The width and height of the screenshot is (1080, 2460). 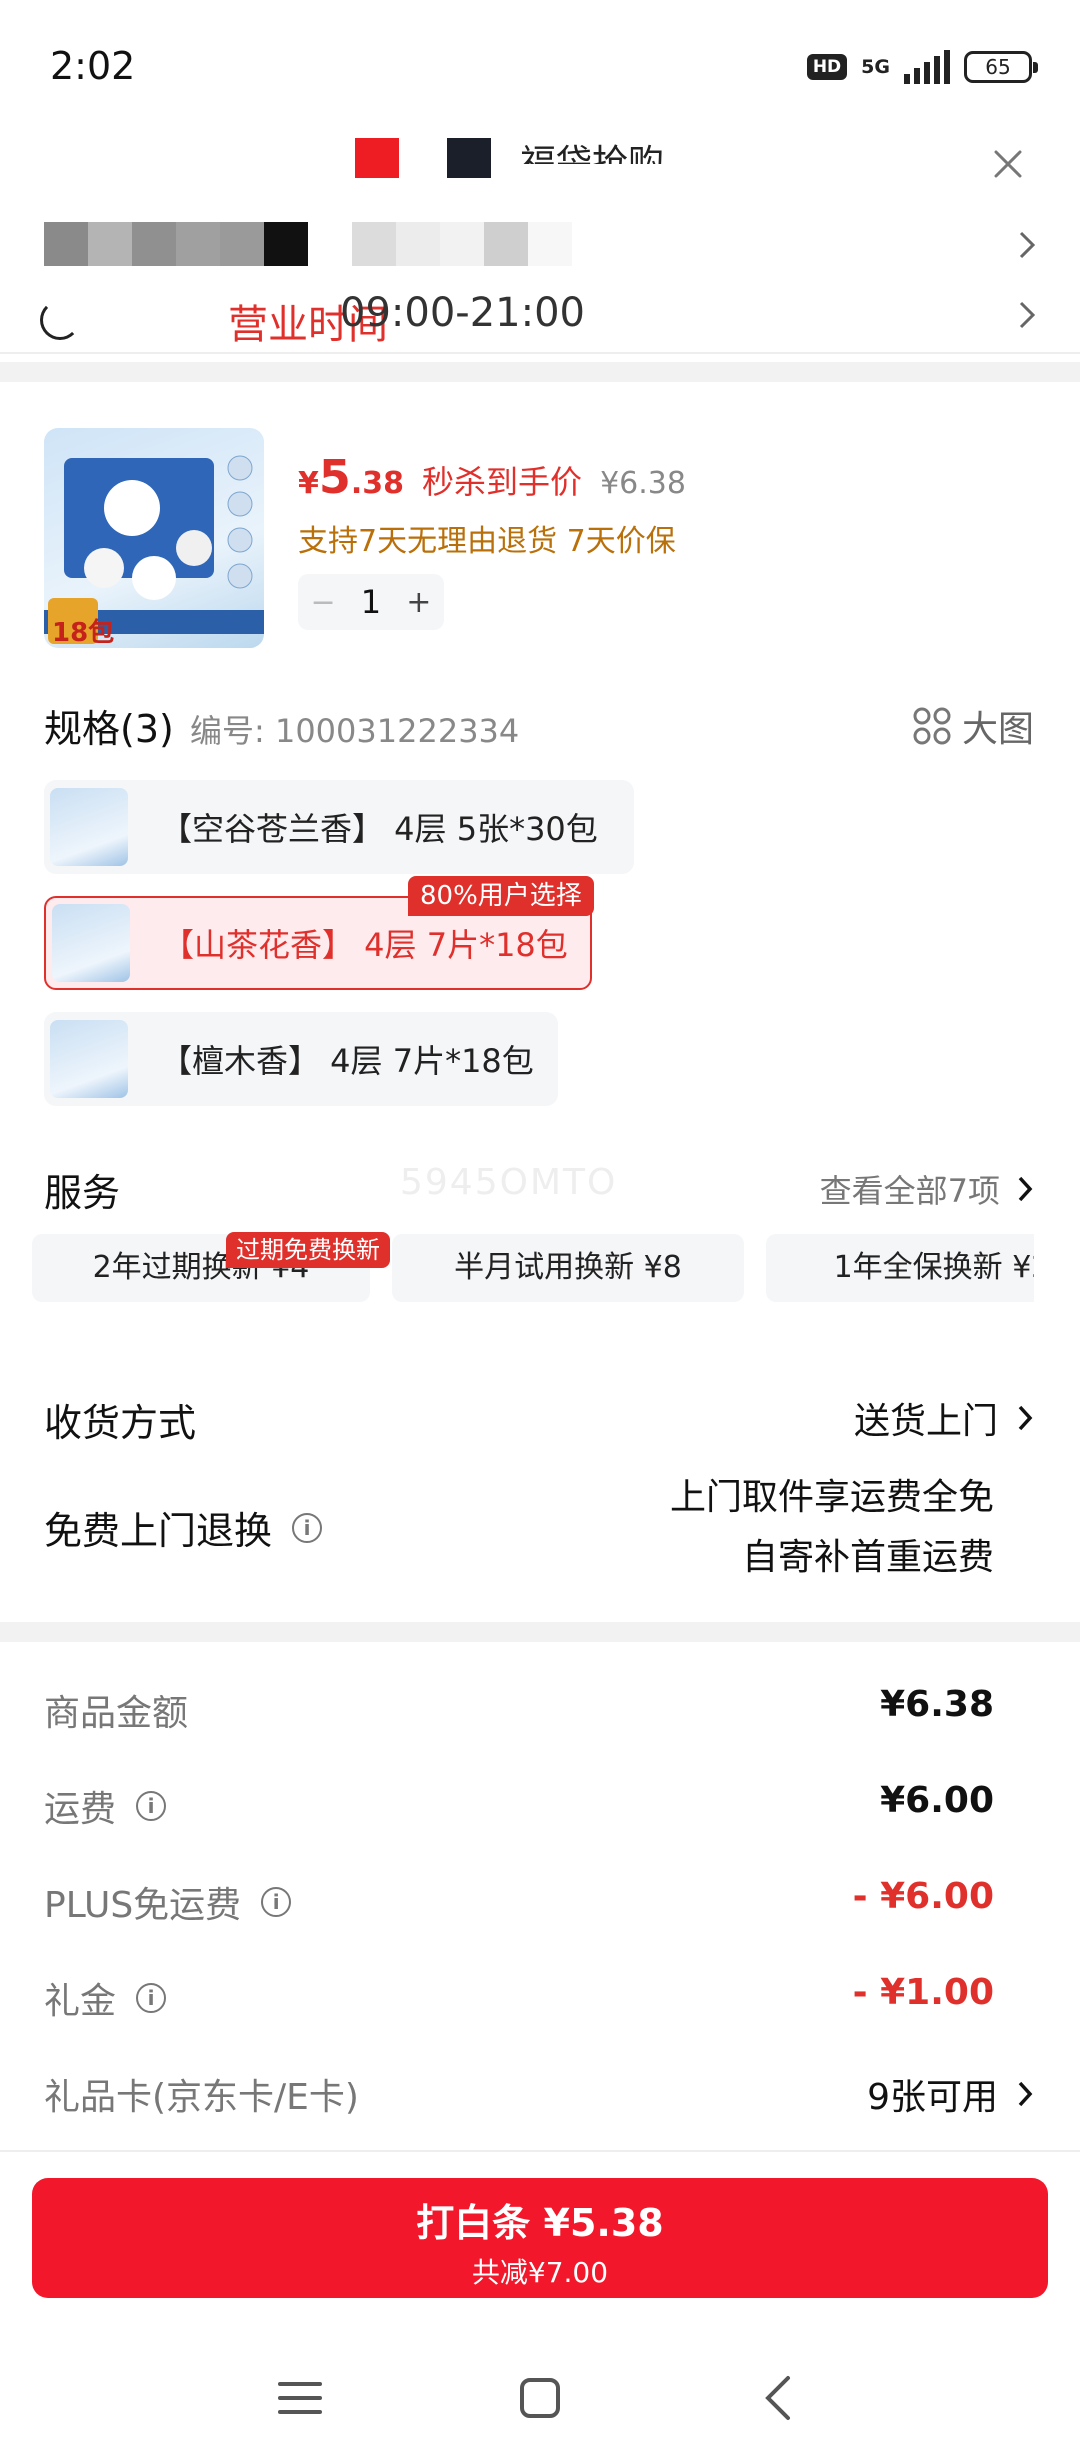 I want to click on page-title: 福袋抢购, so click(x=592, y=153).